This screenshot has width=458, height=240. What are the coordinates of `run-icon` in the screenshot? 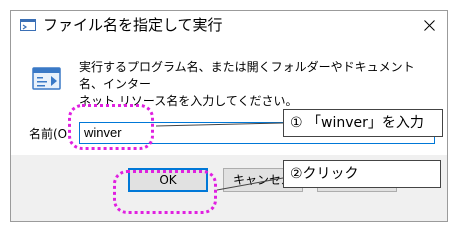 It's located at (28, 25).